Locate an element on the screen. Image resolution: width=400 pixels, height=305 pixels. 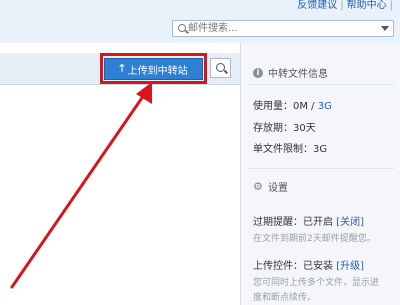
usage-label: 使用量： is located at coordinates (273, 106).